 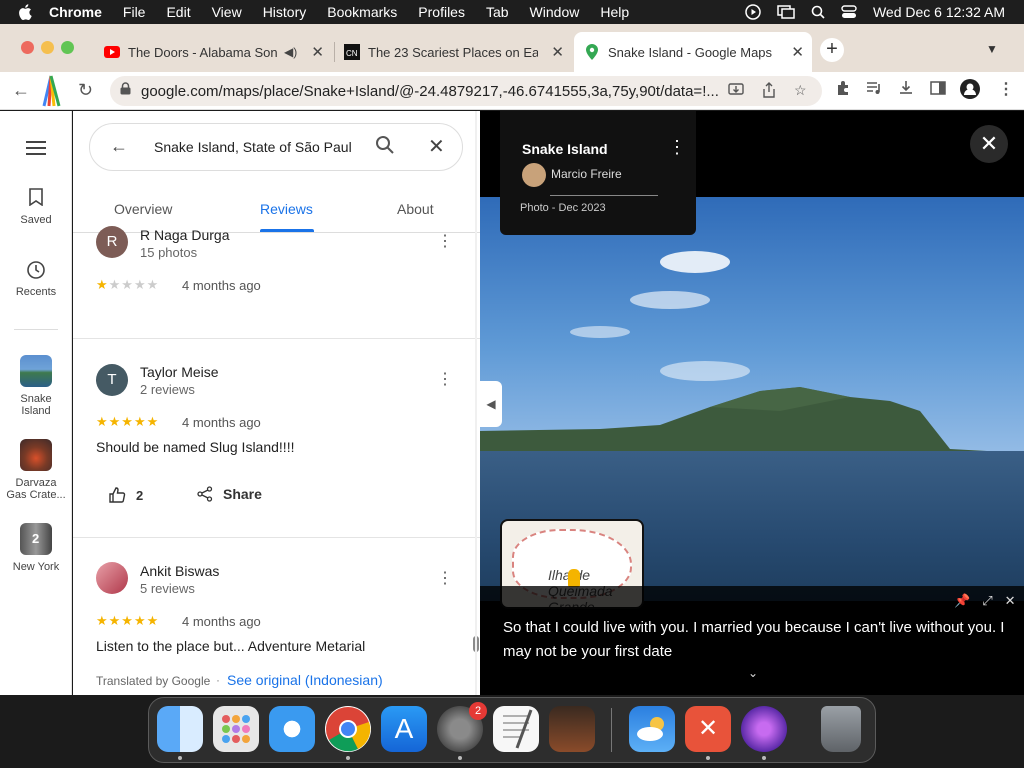 I want to click on finder-icon, so click(x=180, y=729).